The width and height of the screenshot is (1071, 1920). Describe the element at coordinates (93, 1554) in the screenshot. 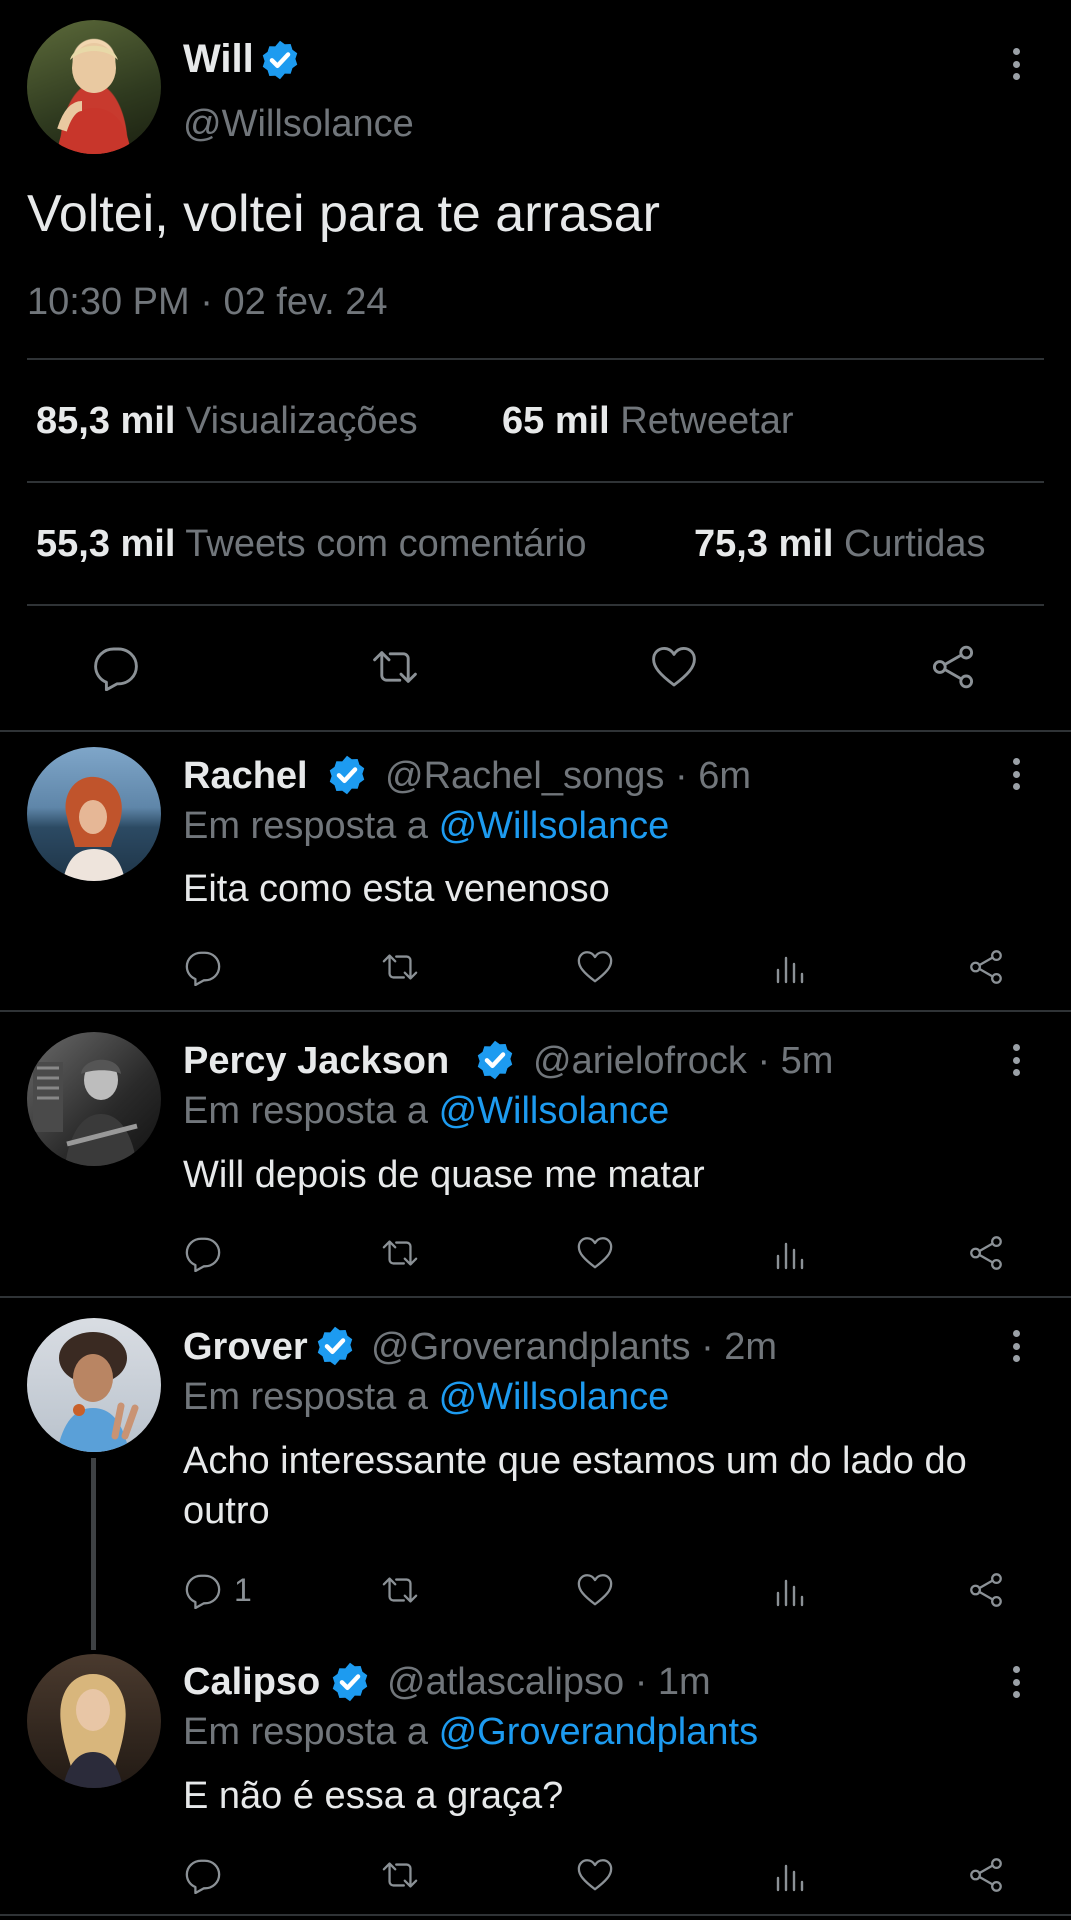

I see `thread-line` at that location.